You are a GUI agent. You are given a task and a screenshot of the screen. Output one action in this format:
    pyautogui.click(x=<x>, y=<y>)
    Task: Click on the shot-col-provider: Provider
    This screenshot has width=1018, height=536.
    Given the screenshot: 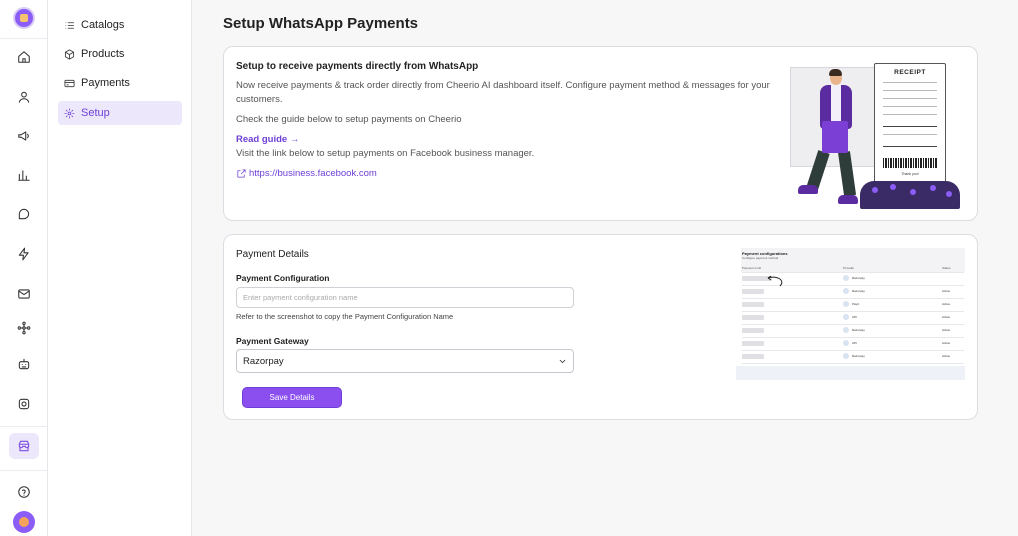 What is the action you would take?
    pyautogui.click(x=849, y=268)
    